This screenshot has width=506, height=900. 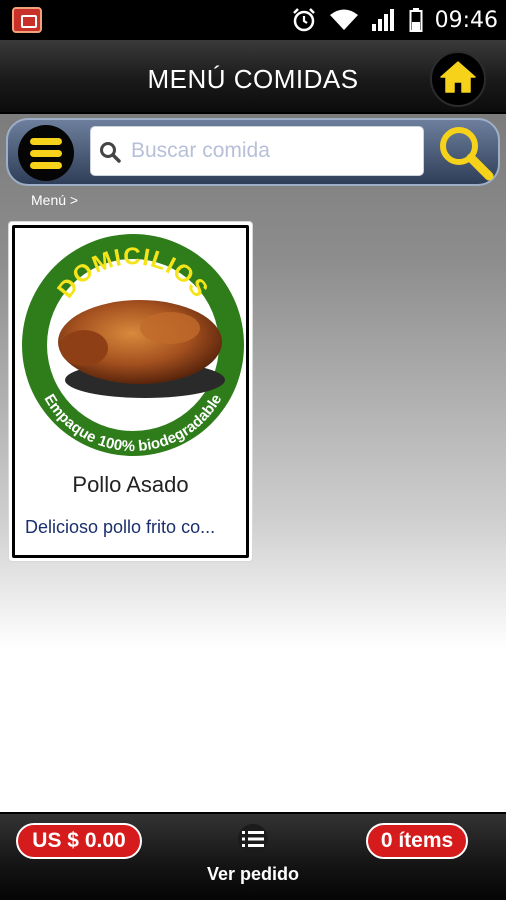 I want to click on home-button, so click(x=458, y=79).